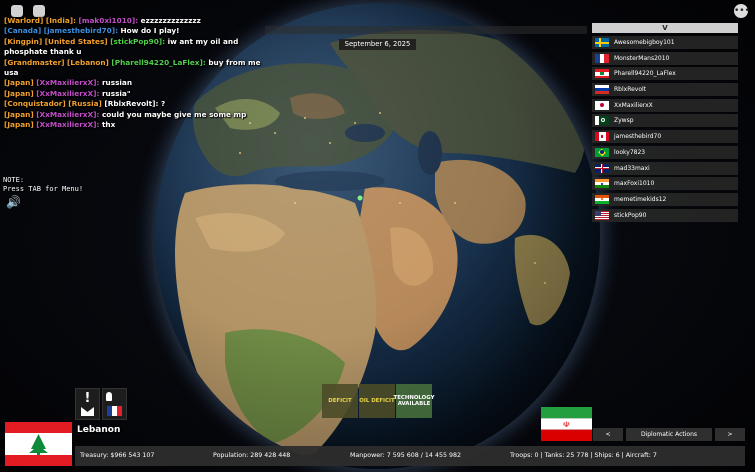 This screenshot has height=472, width=755. I want to click on deficit-indicator: DEFICIT, so click(340, 401).